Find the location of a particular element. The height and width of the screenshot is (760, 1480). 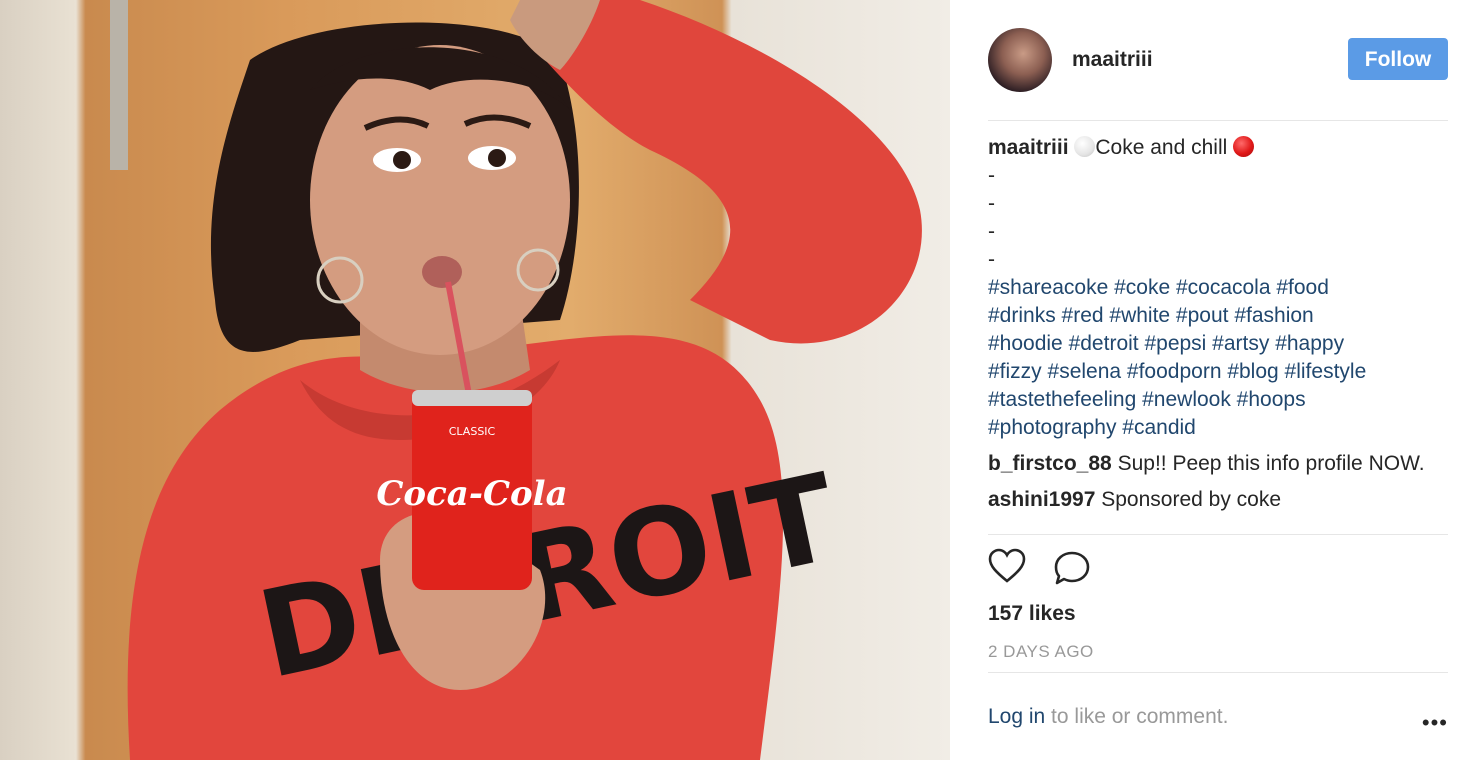

follow-button: Follow is located at coordinates (1398, 59).